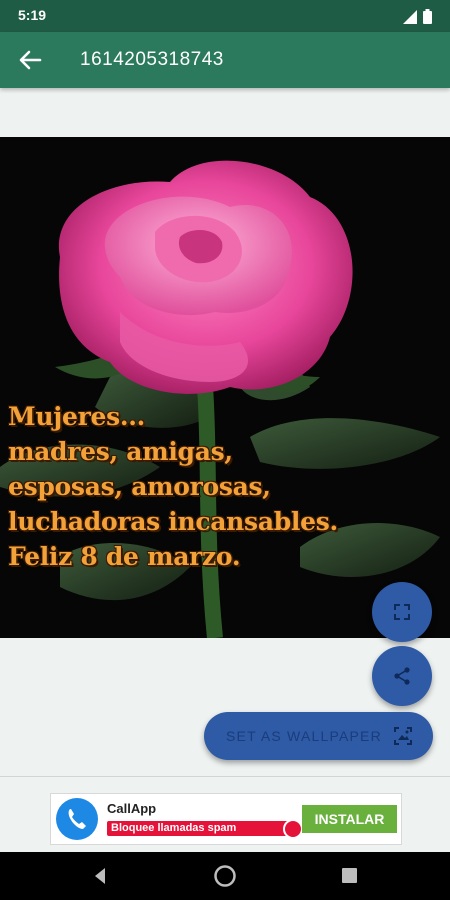 This screenshot has width=450, height=900. Describe the element at coordinates (225, 16) in the screenshot. I see `status-bar: 5:19` at that location.